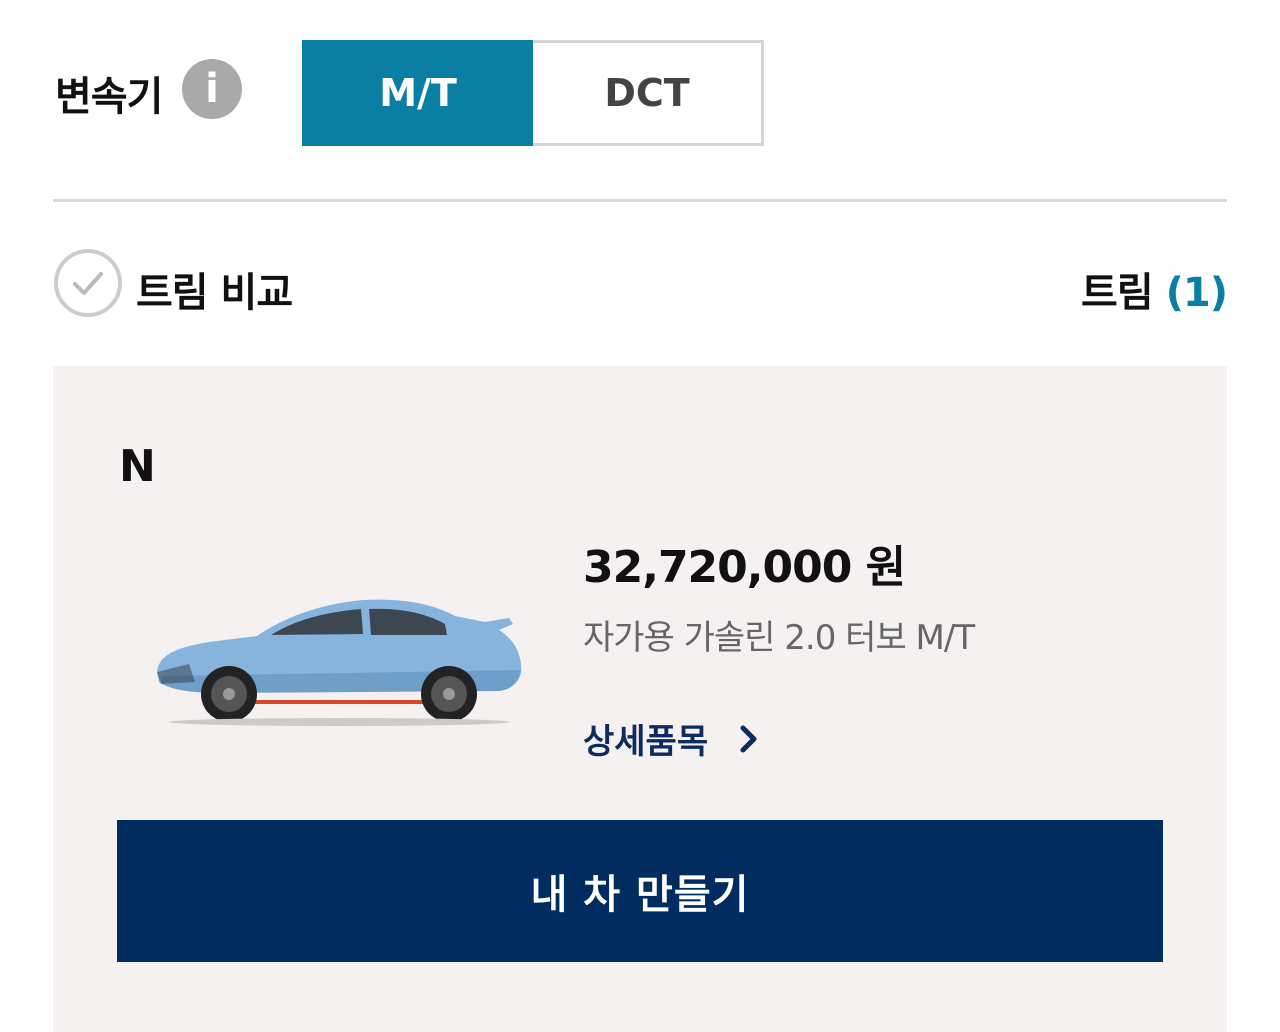 The height and width of the screenshot is (1032, 1280). I want to click on trim-price: 32,720,000 원, so click(744, 567).